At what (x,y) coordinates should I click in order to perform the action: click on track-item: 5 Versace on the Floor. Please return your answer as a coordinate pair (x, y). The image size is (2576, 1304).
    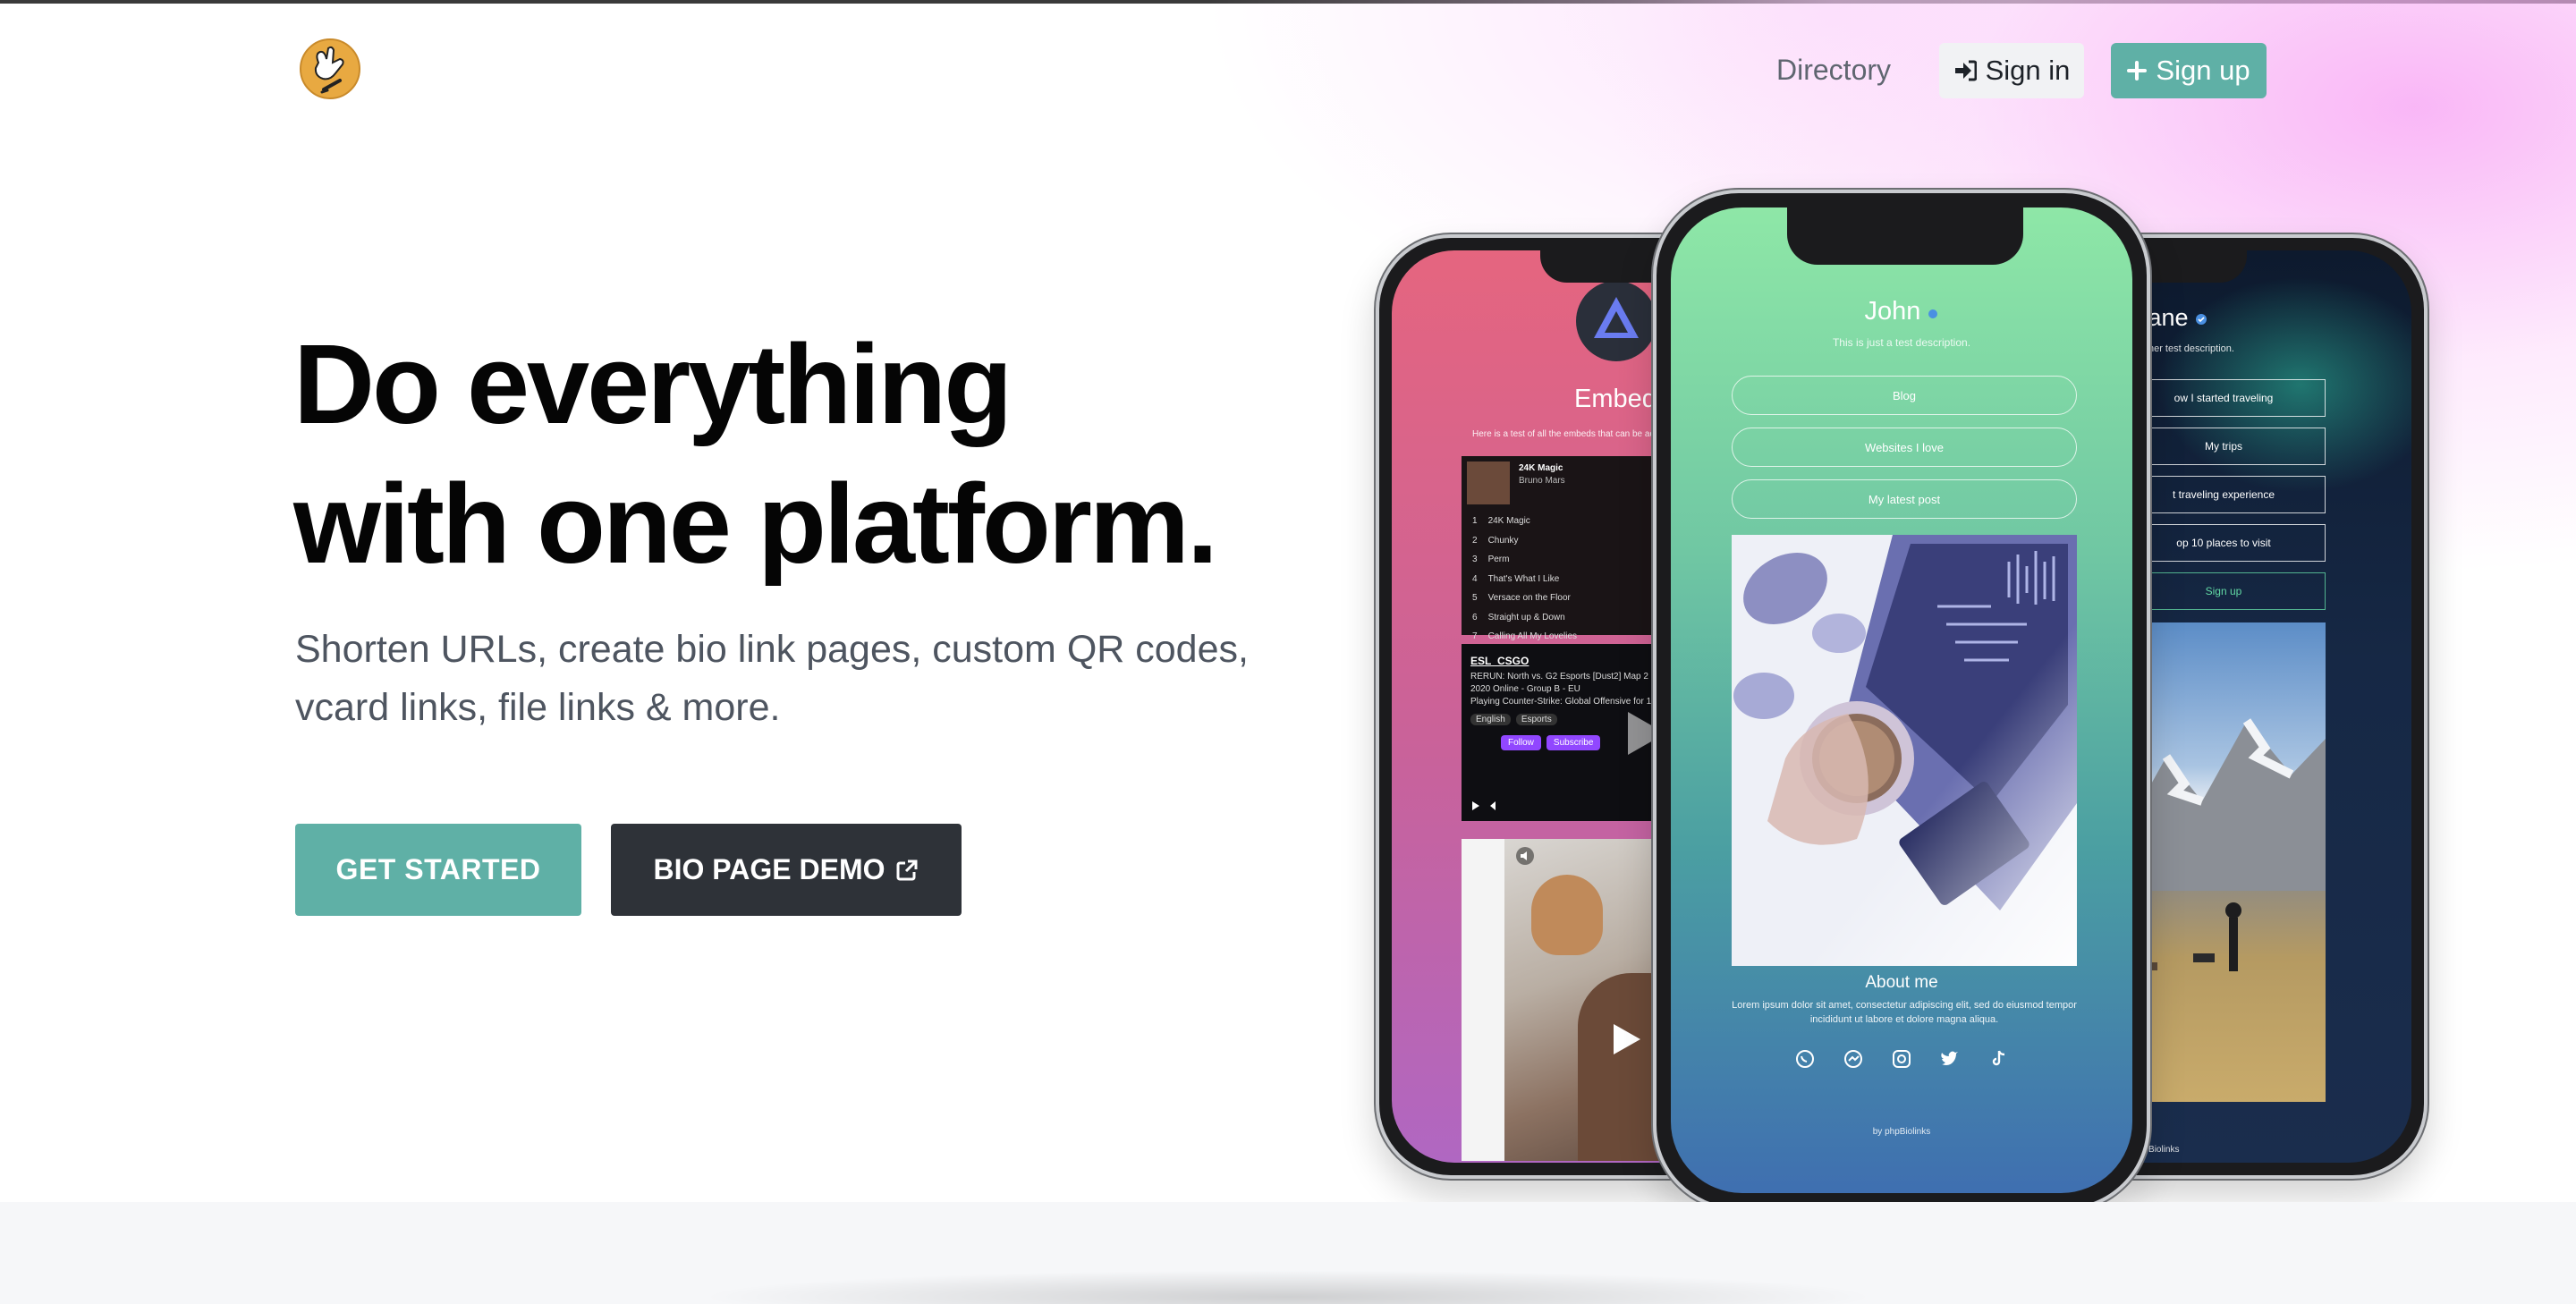
    Looking at the image, I should click on (1524, 598).